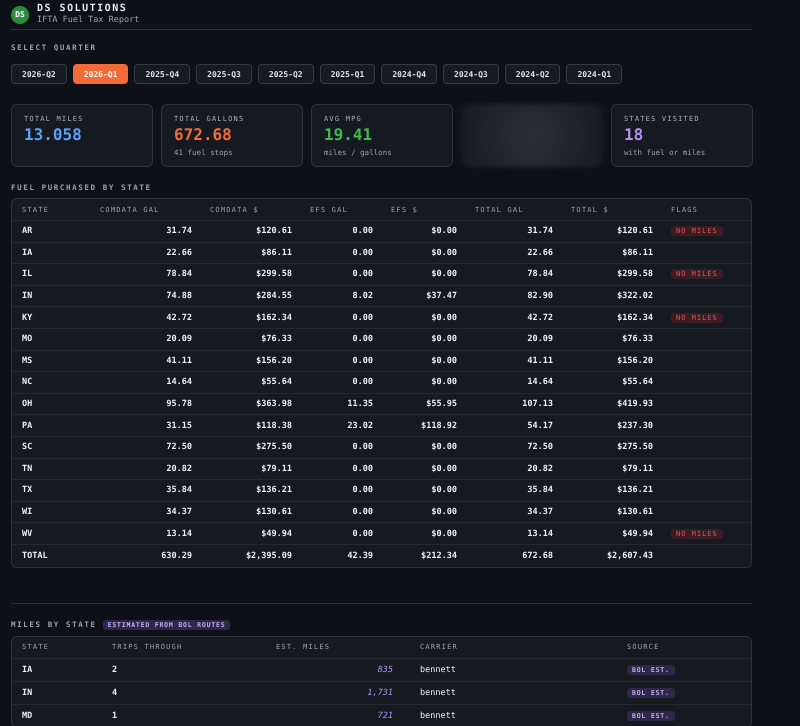  I want to click on number-cell-text: $86.11, so click(276, 253).